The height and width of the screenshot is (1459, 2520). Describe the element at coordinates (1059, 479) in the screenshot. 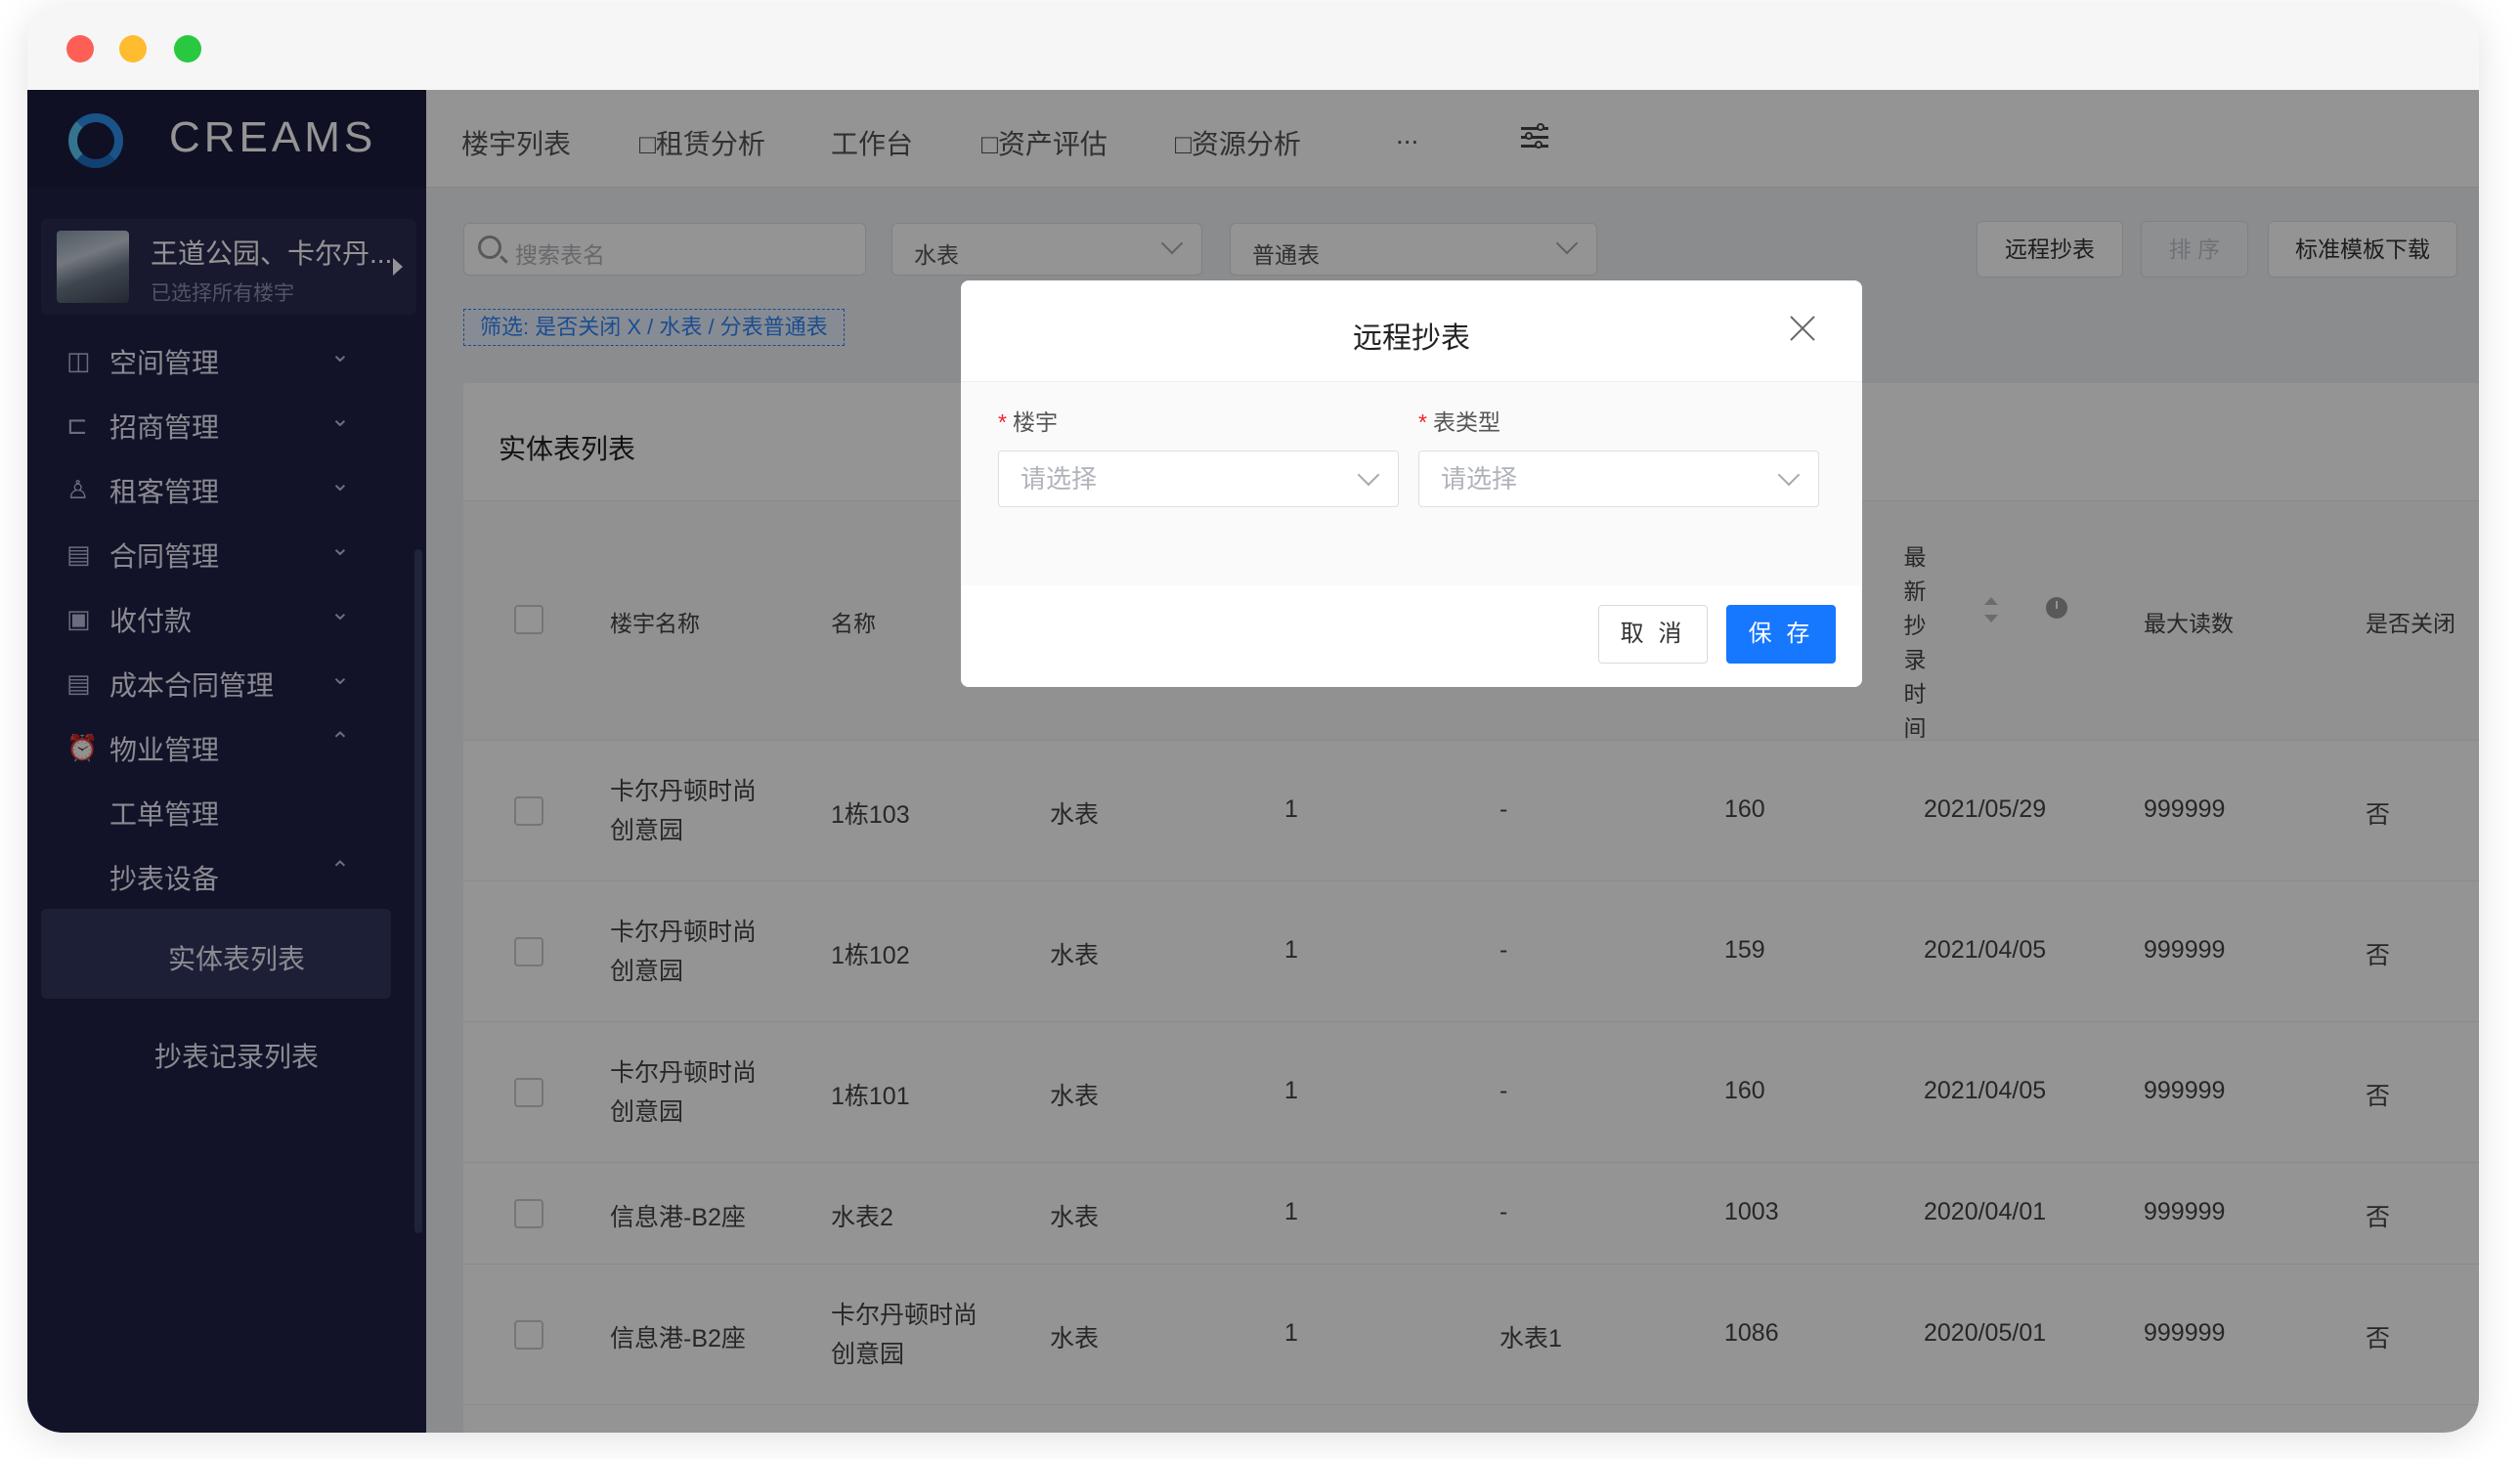

I see `building-select-placeholder: 请选择` at that location.